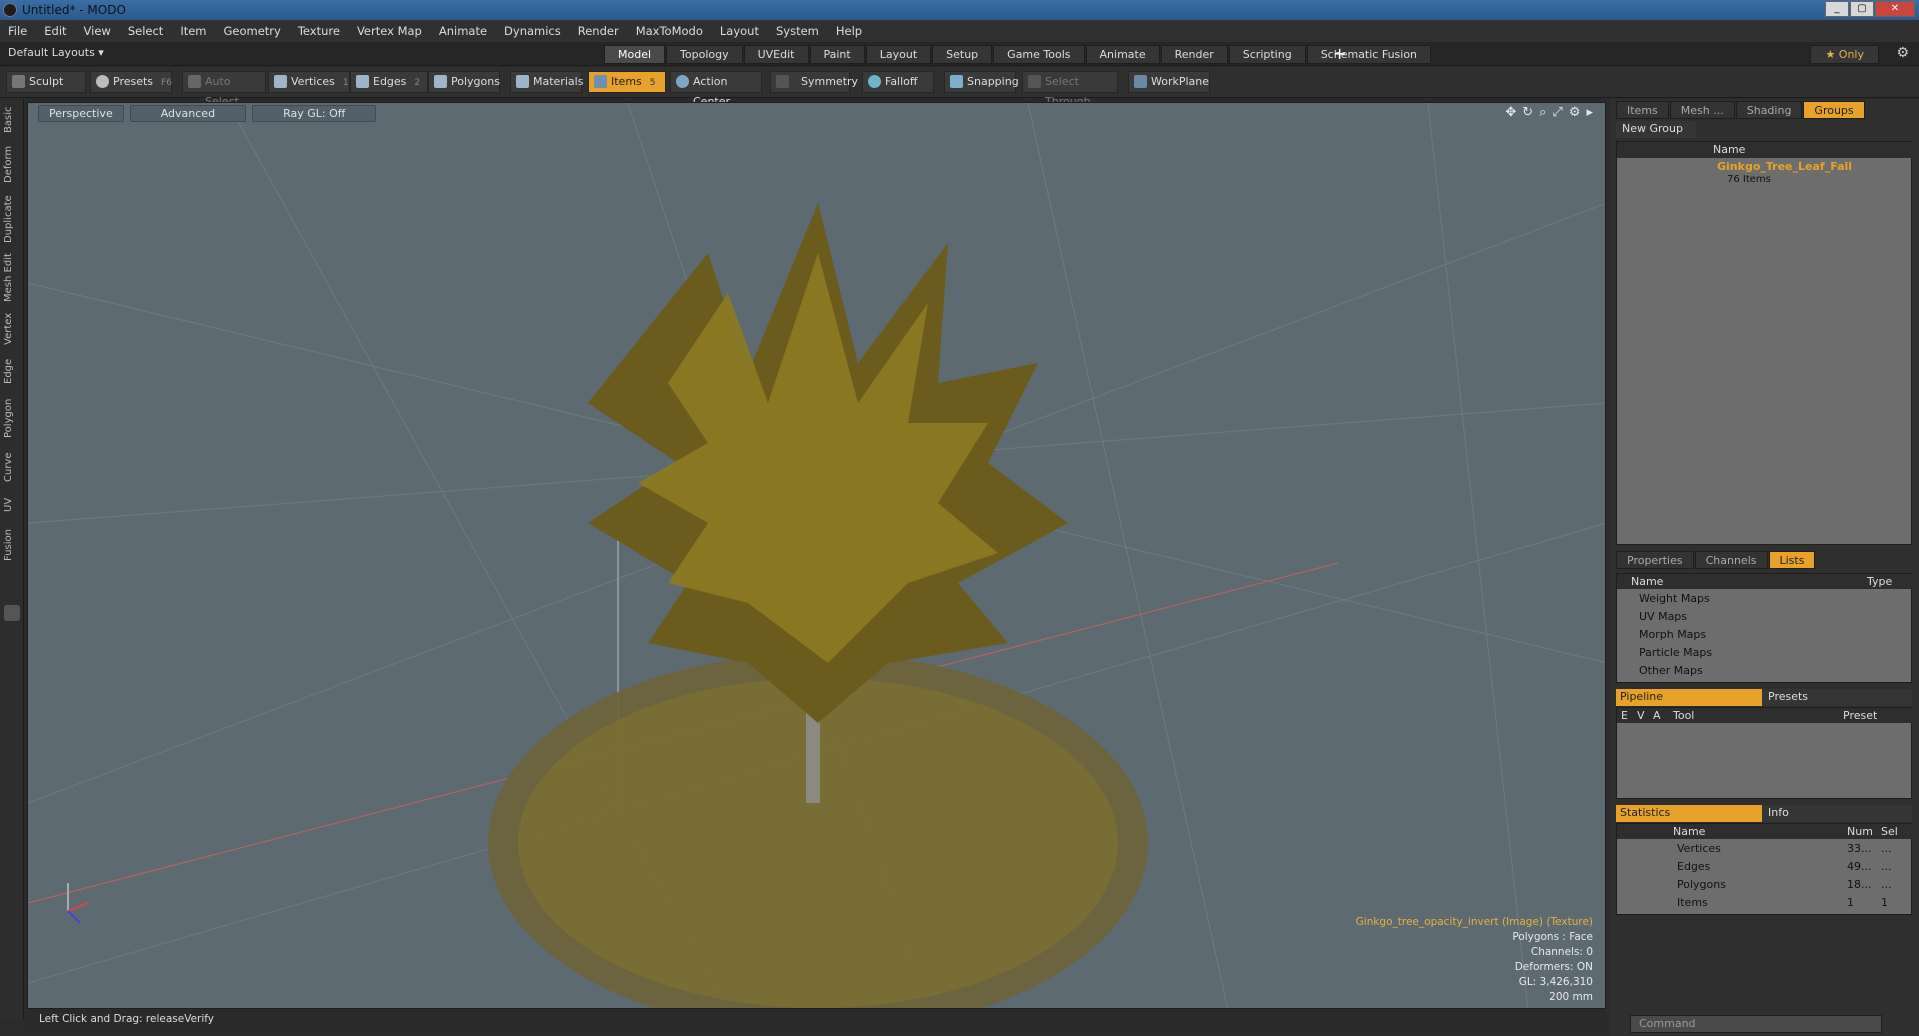 This screenshot has width=1919, height=1036. I want to click on tab-lists: Lists, so click(1792, 560).